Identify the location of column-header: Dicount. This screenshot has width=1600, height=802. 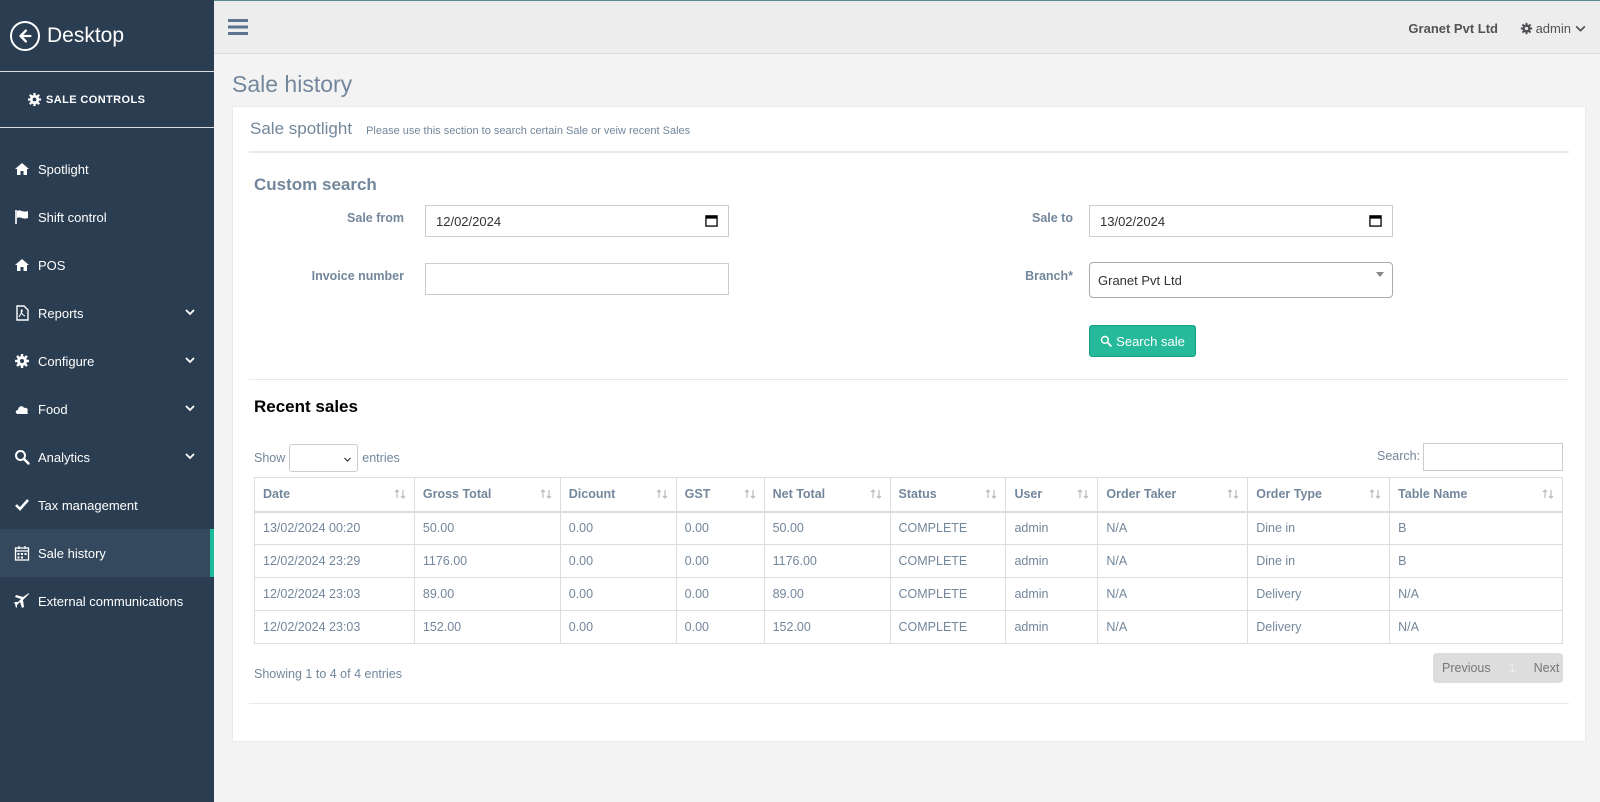
(618, 495).